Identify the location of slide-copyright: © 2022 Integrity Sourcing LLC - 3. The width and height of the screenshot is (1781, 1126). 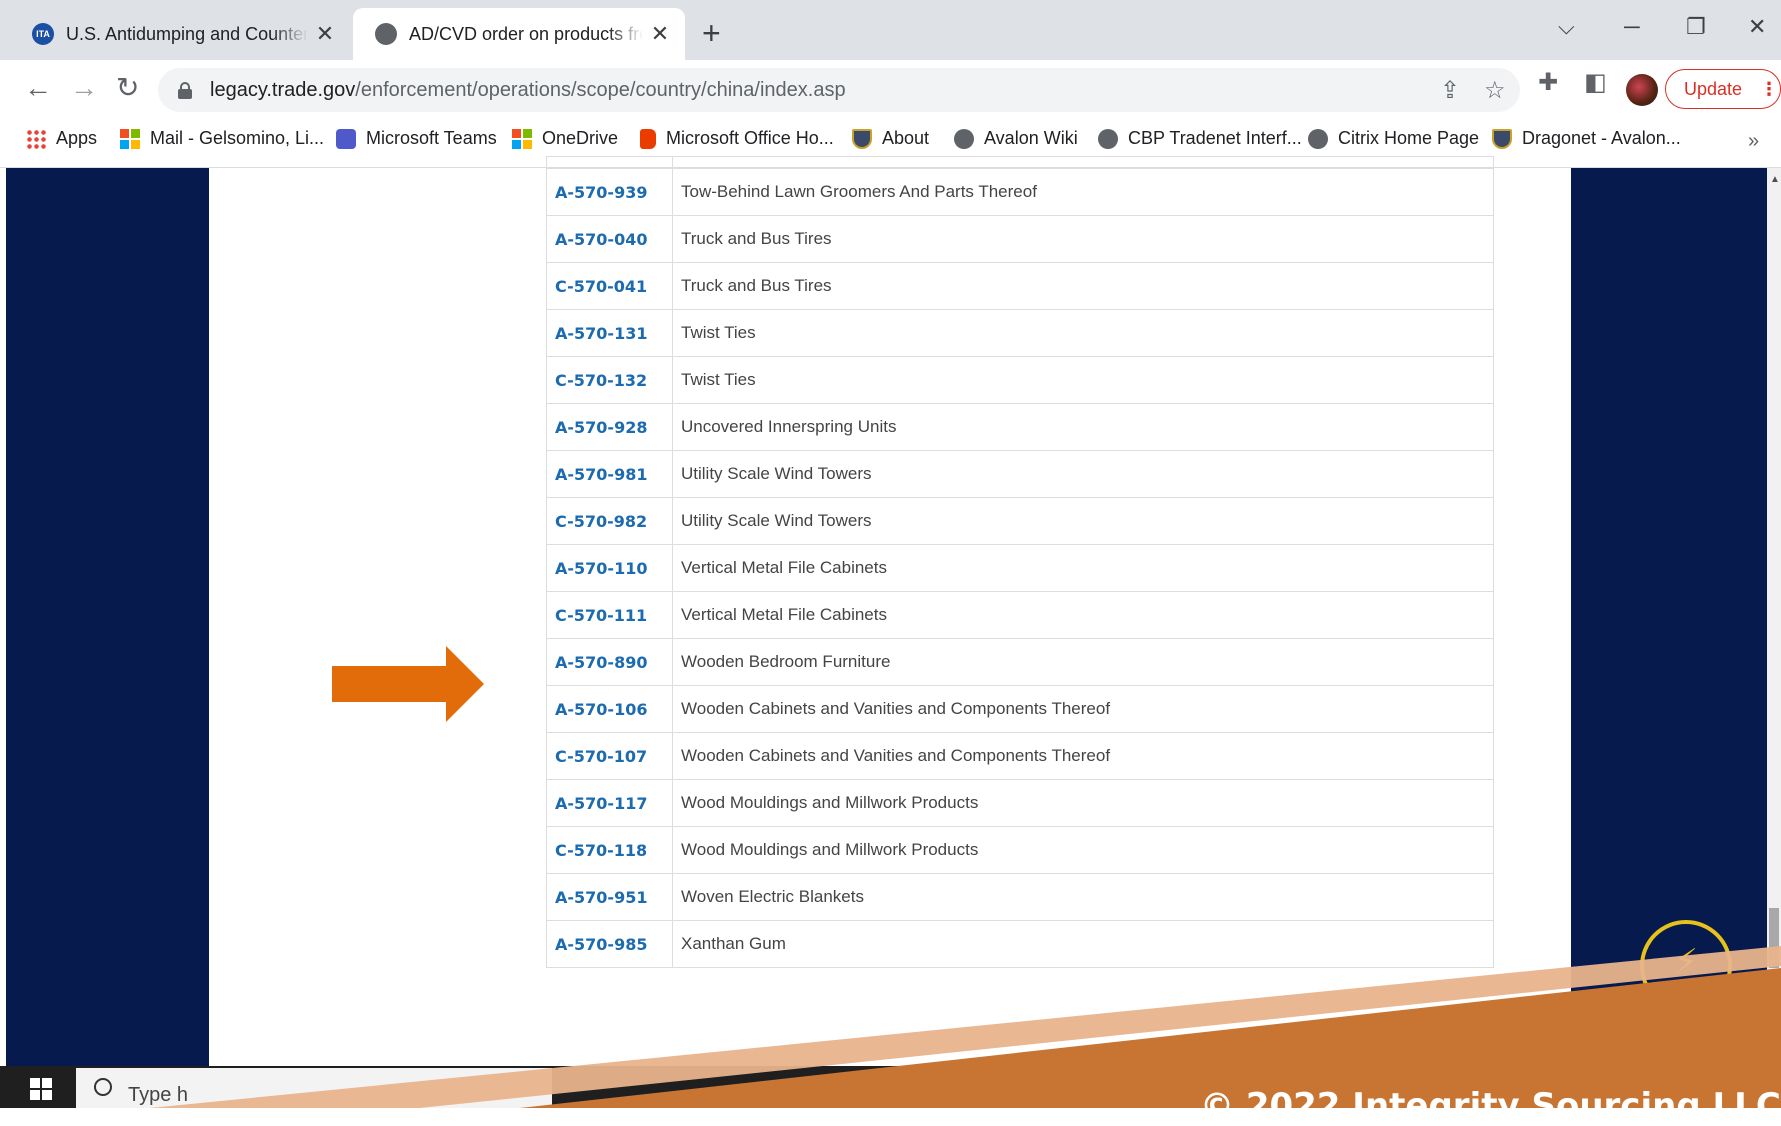
(1490, 1106).